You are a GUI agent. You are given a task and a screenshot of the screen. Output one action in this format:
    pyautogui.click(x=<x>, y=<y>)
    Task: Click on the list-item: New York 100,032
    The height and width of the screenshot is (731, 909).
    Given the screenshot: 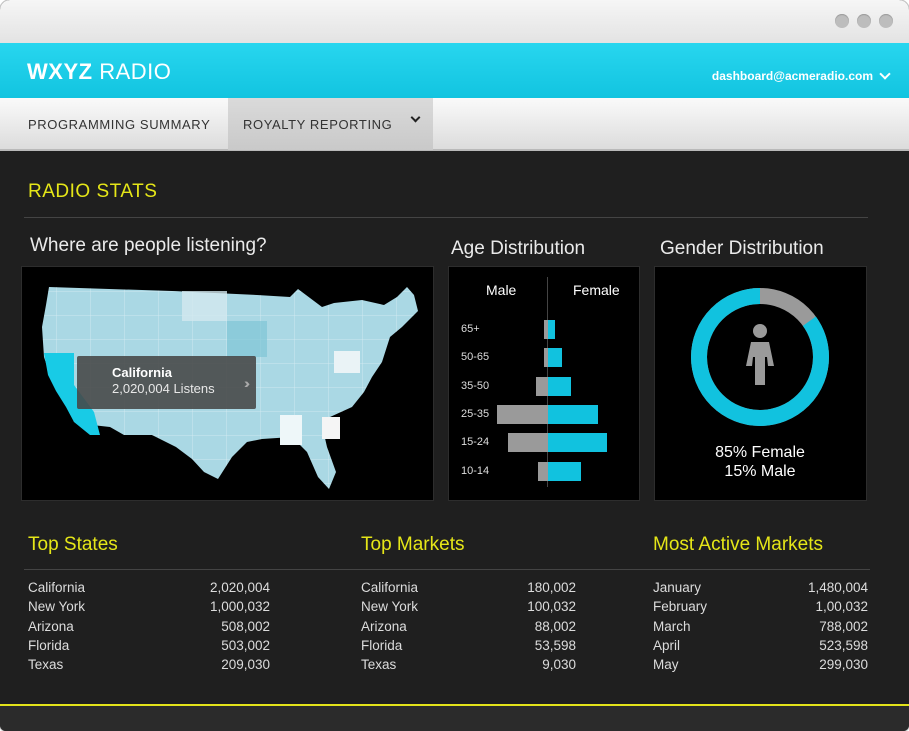 What is the action you would take?
    pyautogui.click(x=468, y=606)
    